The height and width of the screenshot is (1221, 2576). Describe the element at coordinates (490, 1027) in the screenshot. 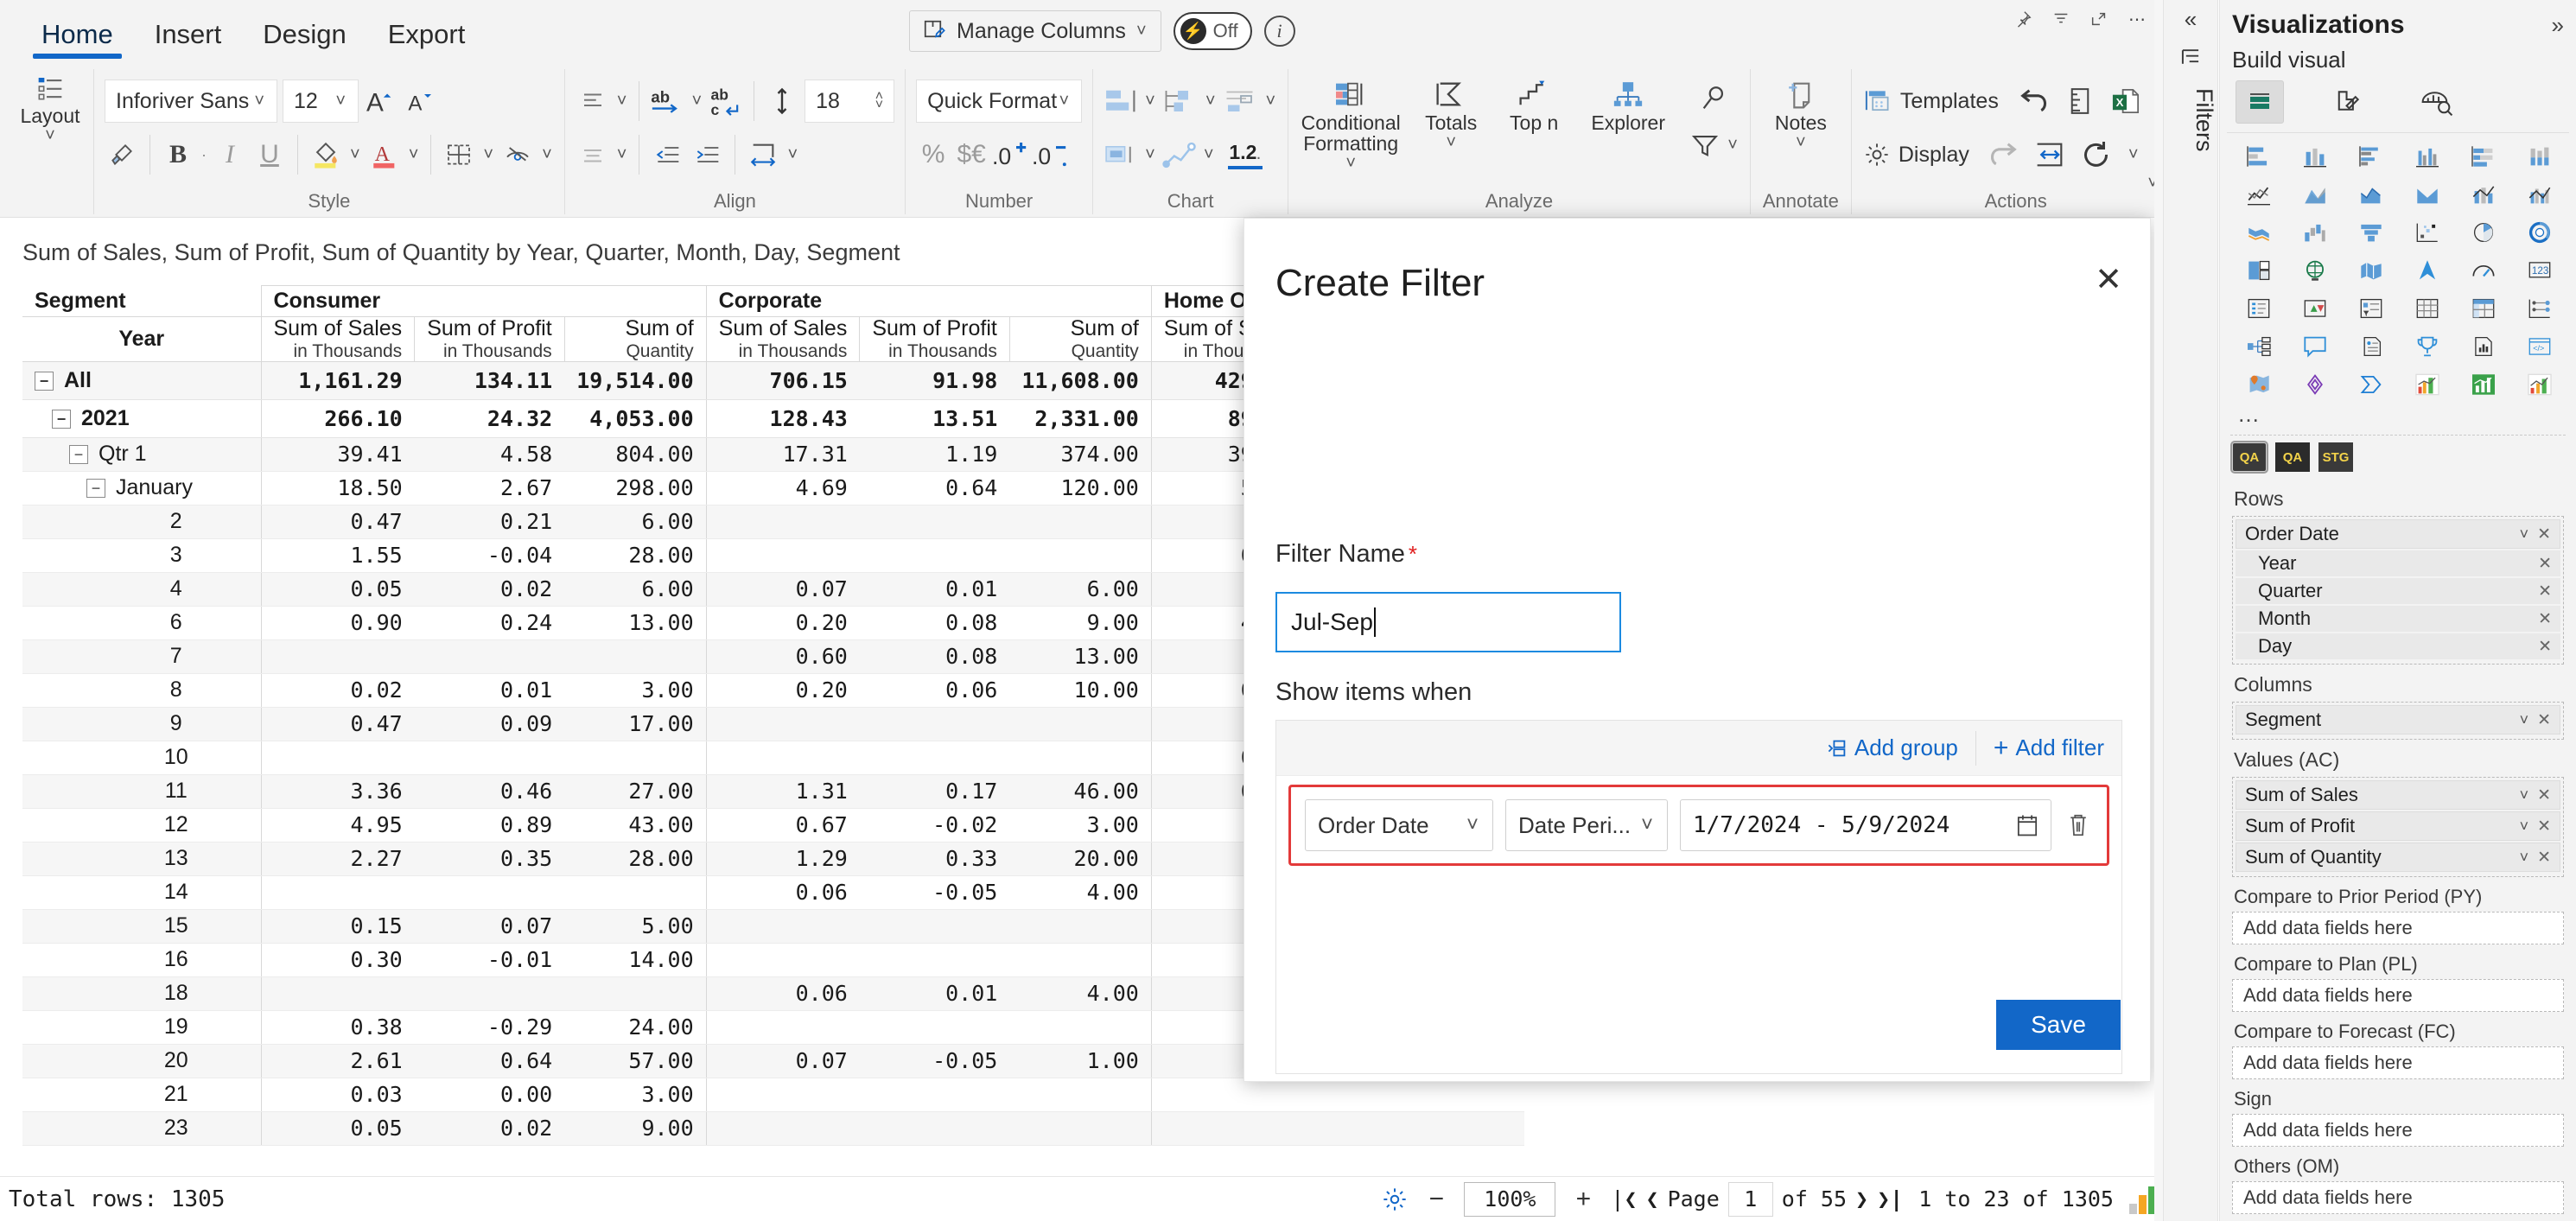

I see `data-cell: -0.29` at that location.